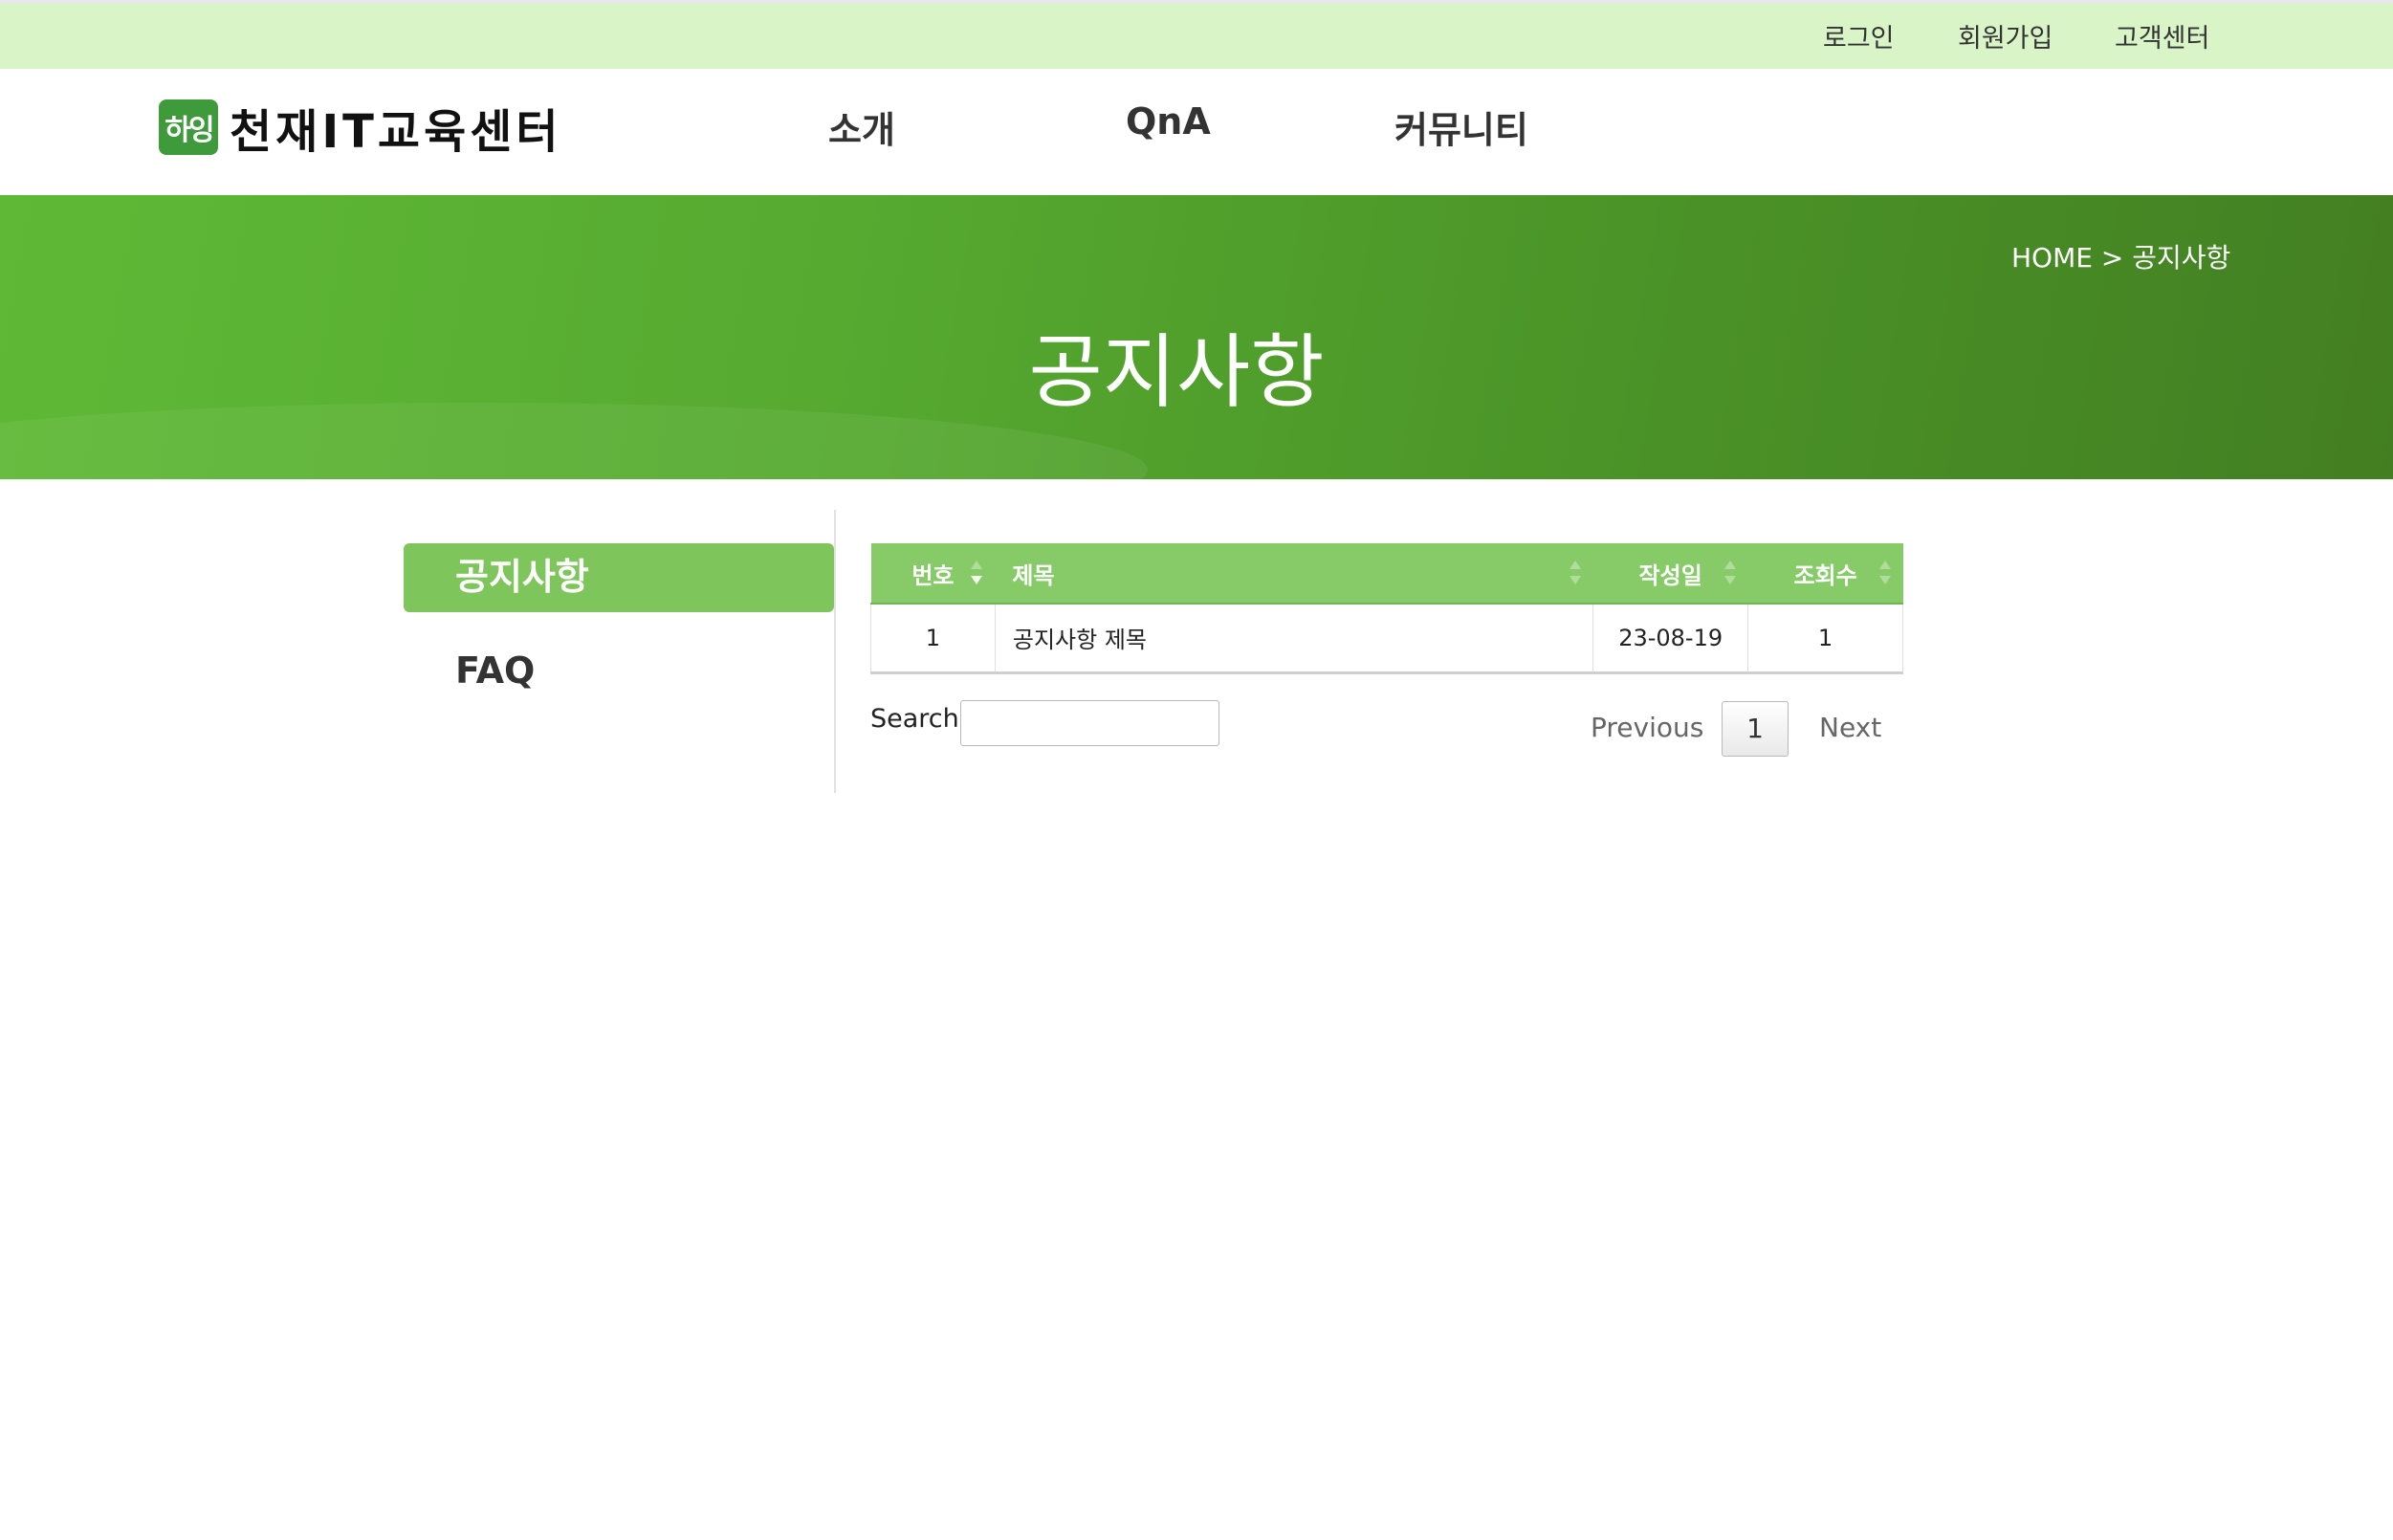  I want to click on column-header-label: 작성일, so click(1670, 575).